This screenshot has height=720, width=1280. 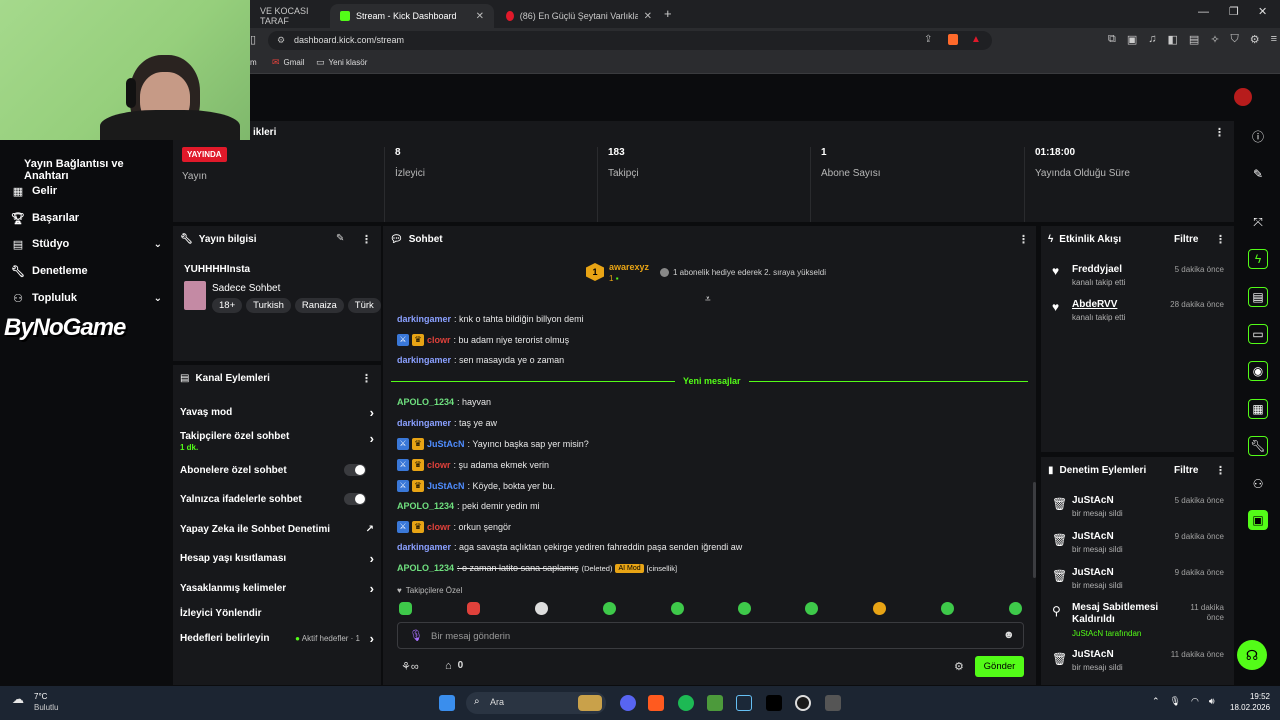 What do you see at coordinates (1098, 304) in the screenshot?
I see `event-user: AbdeRVV` at bounding box center [1098, 304].